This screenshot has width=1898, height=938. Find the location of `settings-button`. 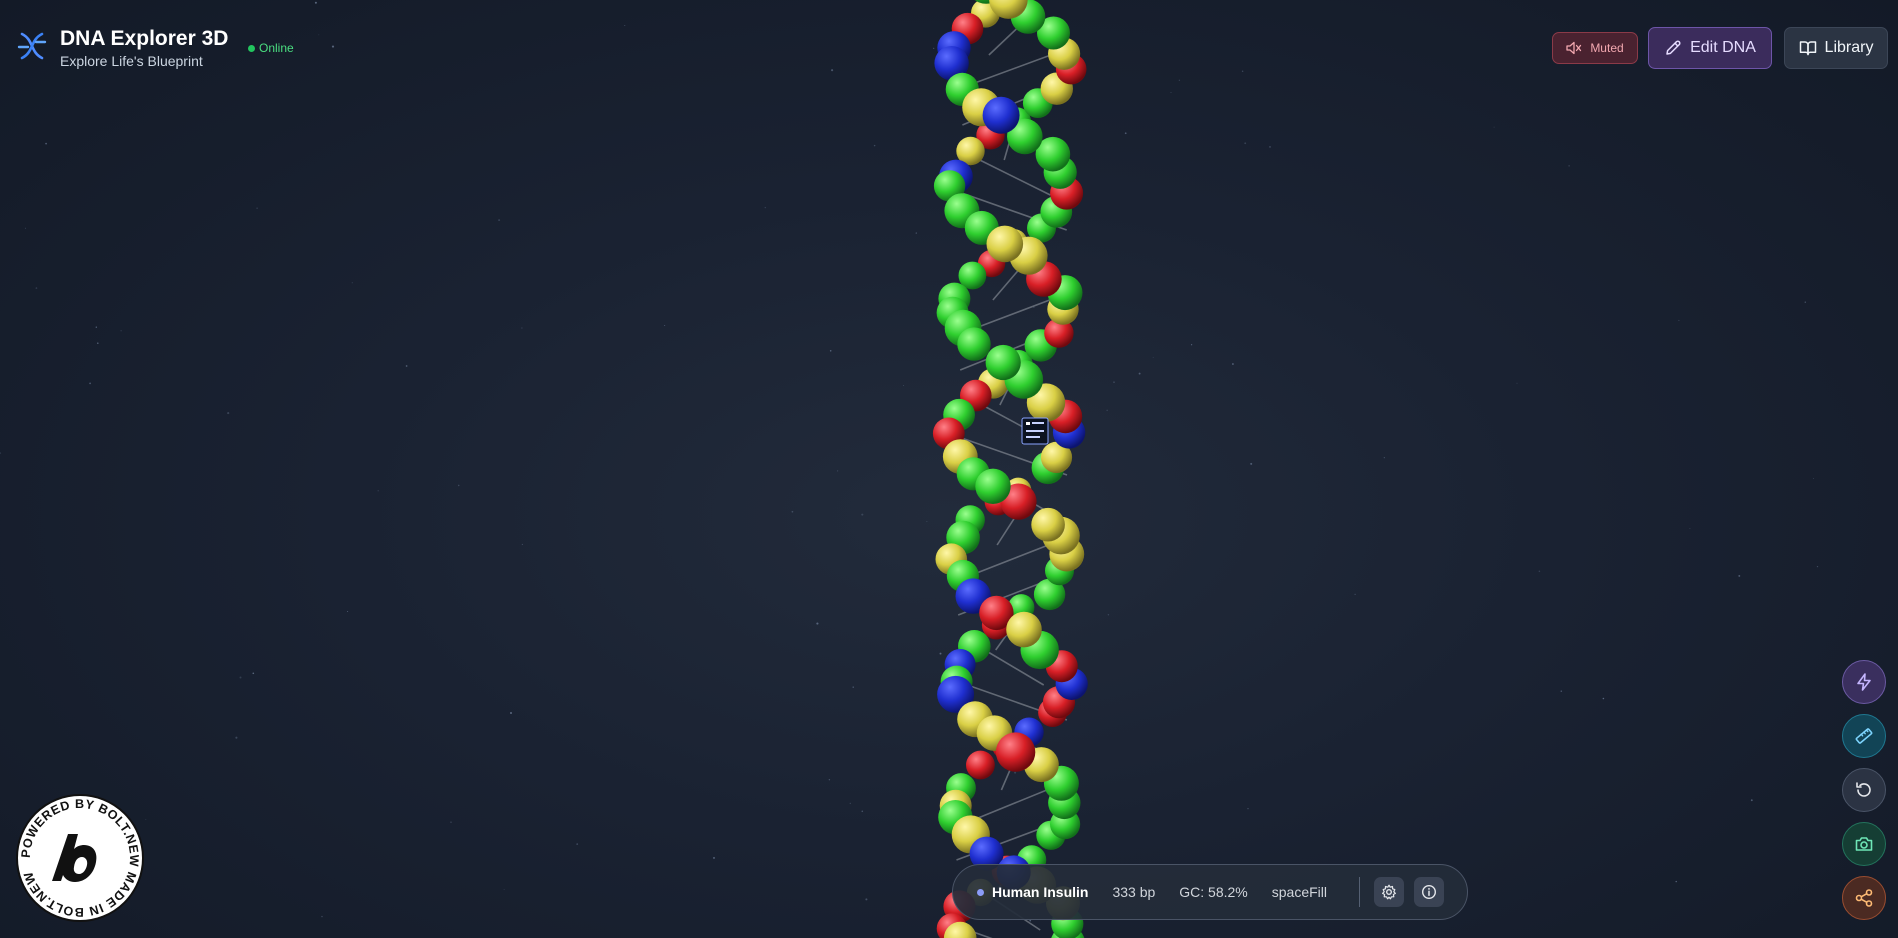

settings-button is located at coordinates (1389, 892).